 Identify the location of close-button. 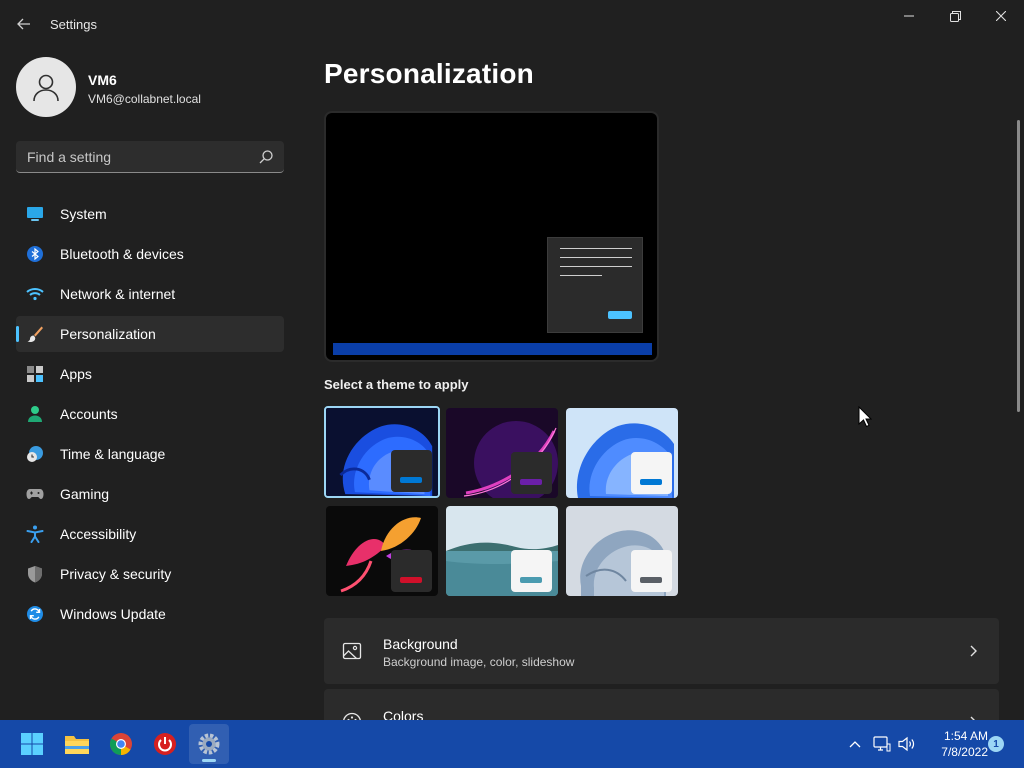
(1001, 16).